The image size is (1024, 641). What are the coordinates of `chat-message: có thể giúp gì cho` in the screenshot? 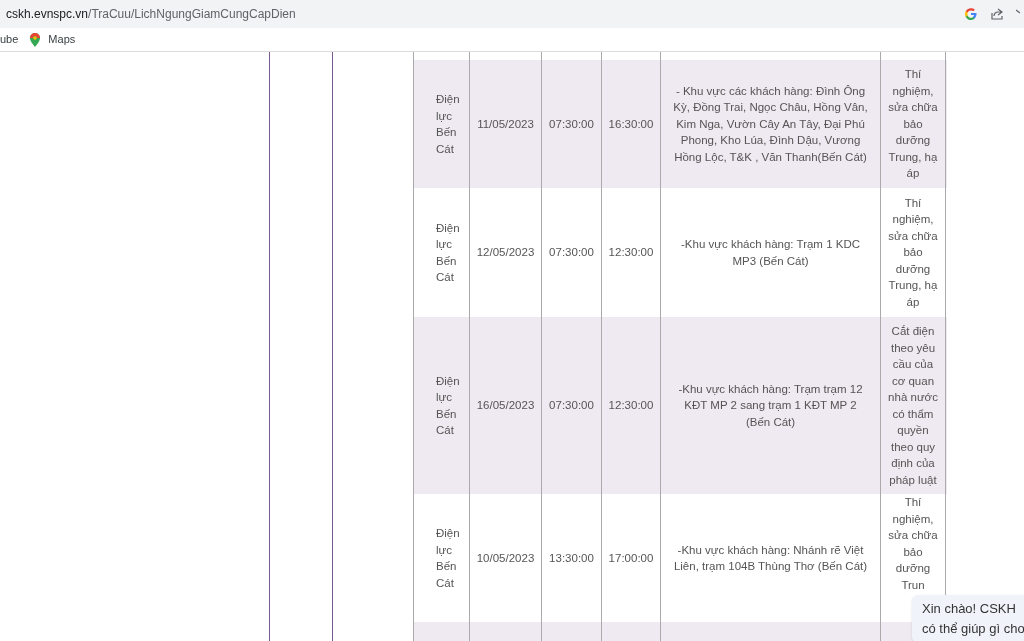 It's located at (973, 629).